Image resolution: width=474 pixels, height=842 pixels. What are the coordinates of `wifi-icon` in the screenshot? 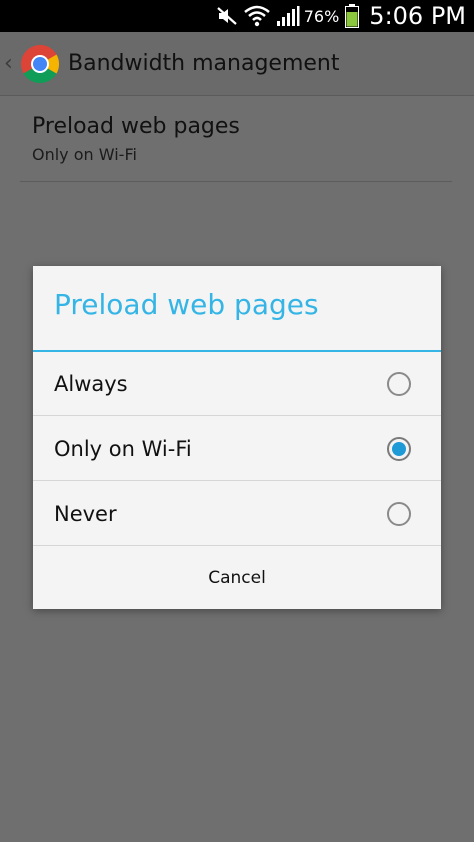 It's located at (256, 16).